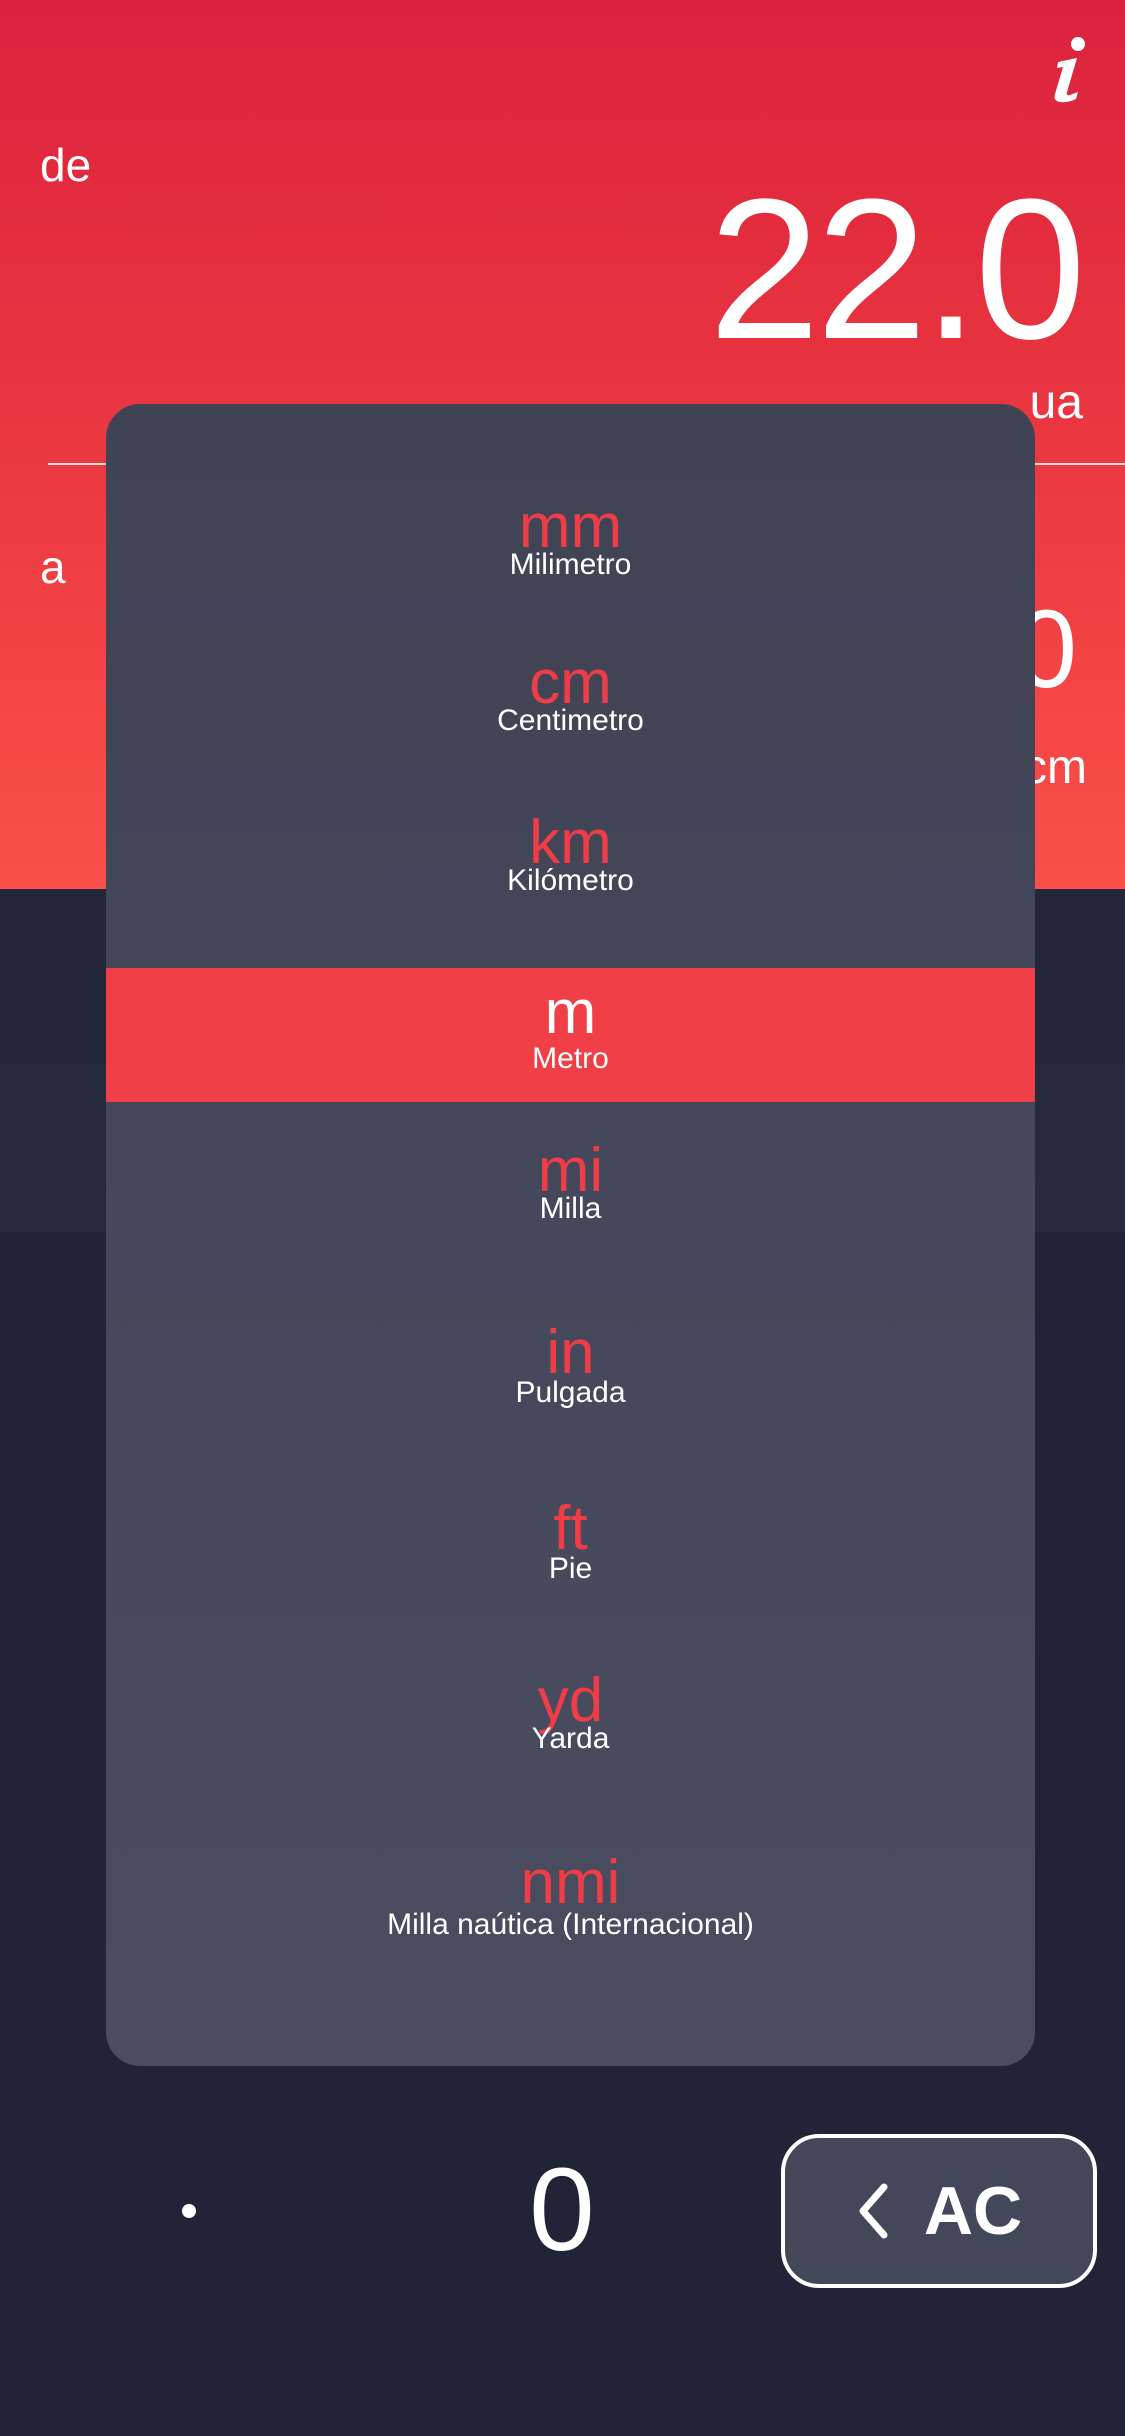 This screenshot has width=1125, height=2436. Describe the element at coordinates (973, 2211) in the screenshot. I see `clear-label: AC` at that location.